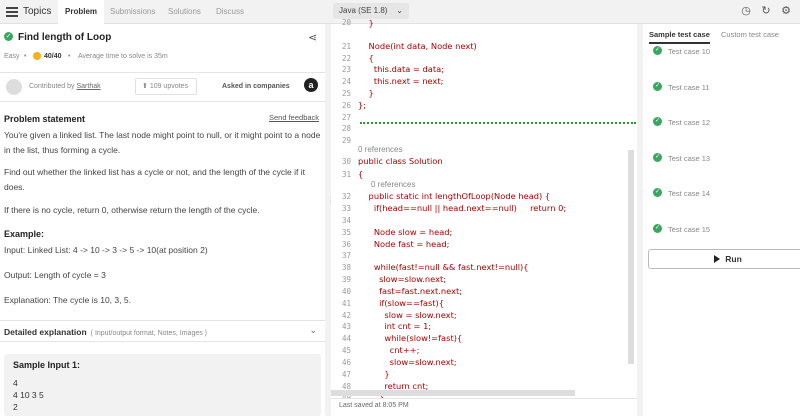 Image resolution: width=800 pixels, height=416 pixels. Describe the element at coordinates (67, 300) in the screenshot. I see `example-explanation: Explanation: The cycle is 10, 3, 5.` at that location.